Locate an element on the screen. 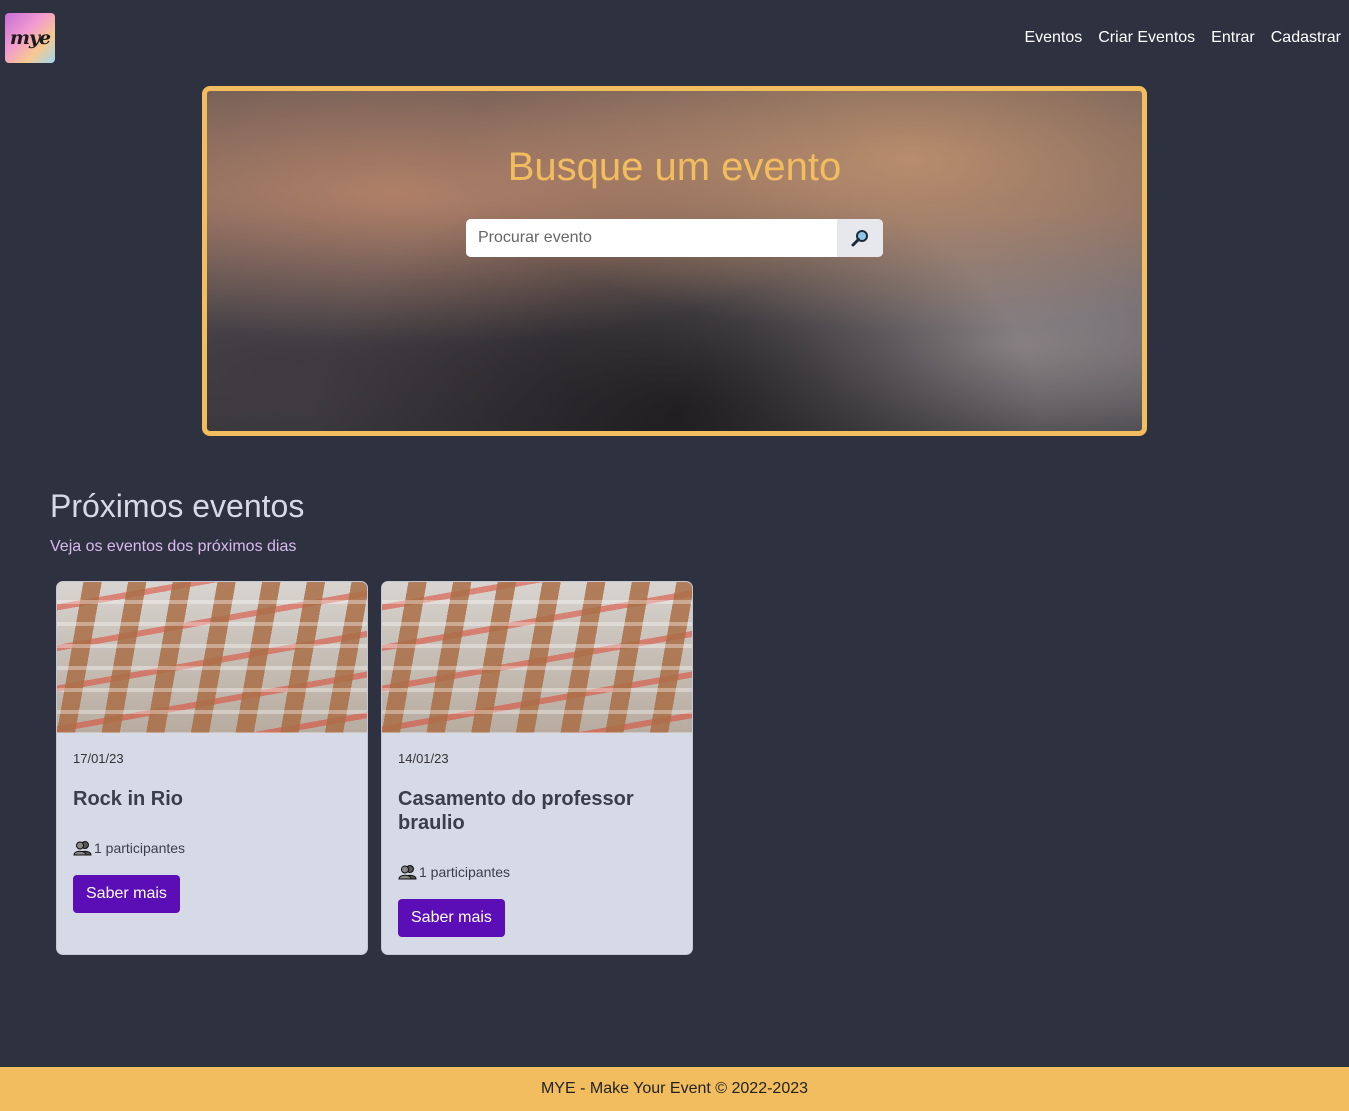 This screenshot has height=1111, width=1349. nav-link-criar-eventos: Criar Eventos is located at coordinates (1146, 38).